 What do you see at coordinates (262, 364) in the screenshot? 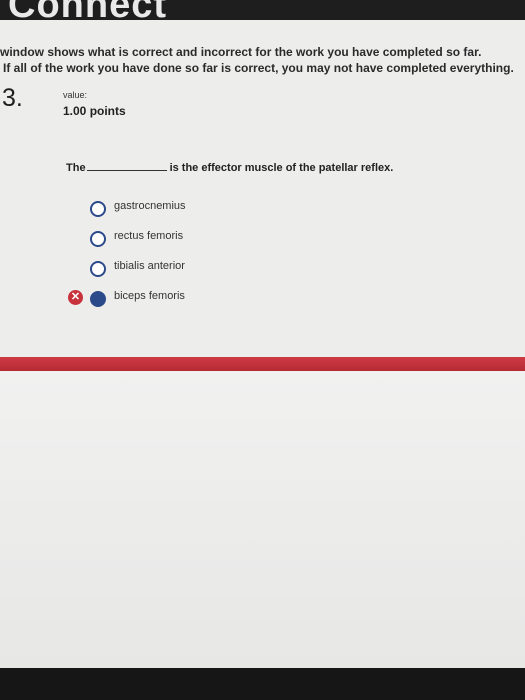
I see `divider-bar` at bounding box center [262, 364].